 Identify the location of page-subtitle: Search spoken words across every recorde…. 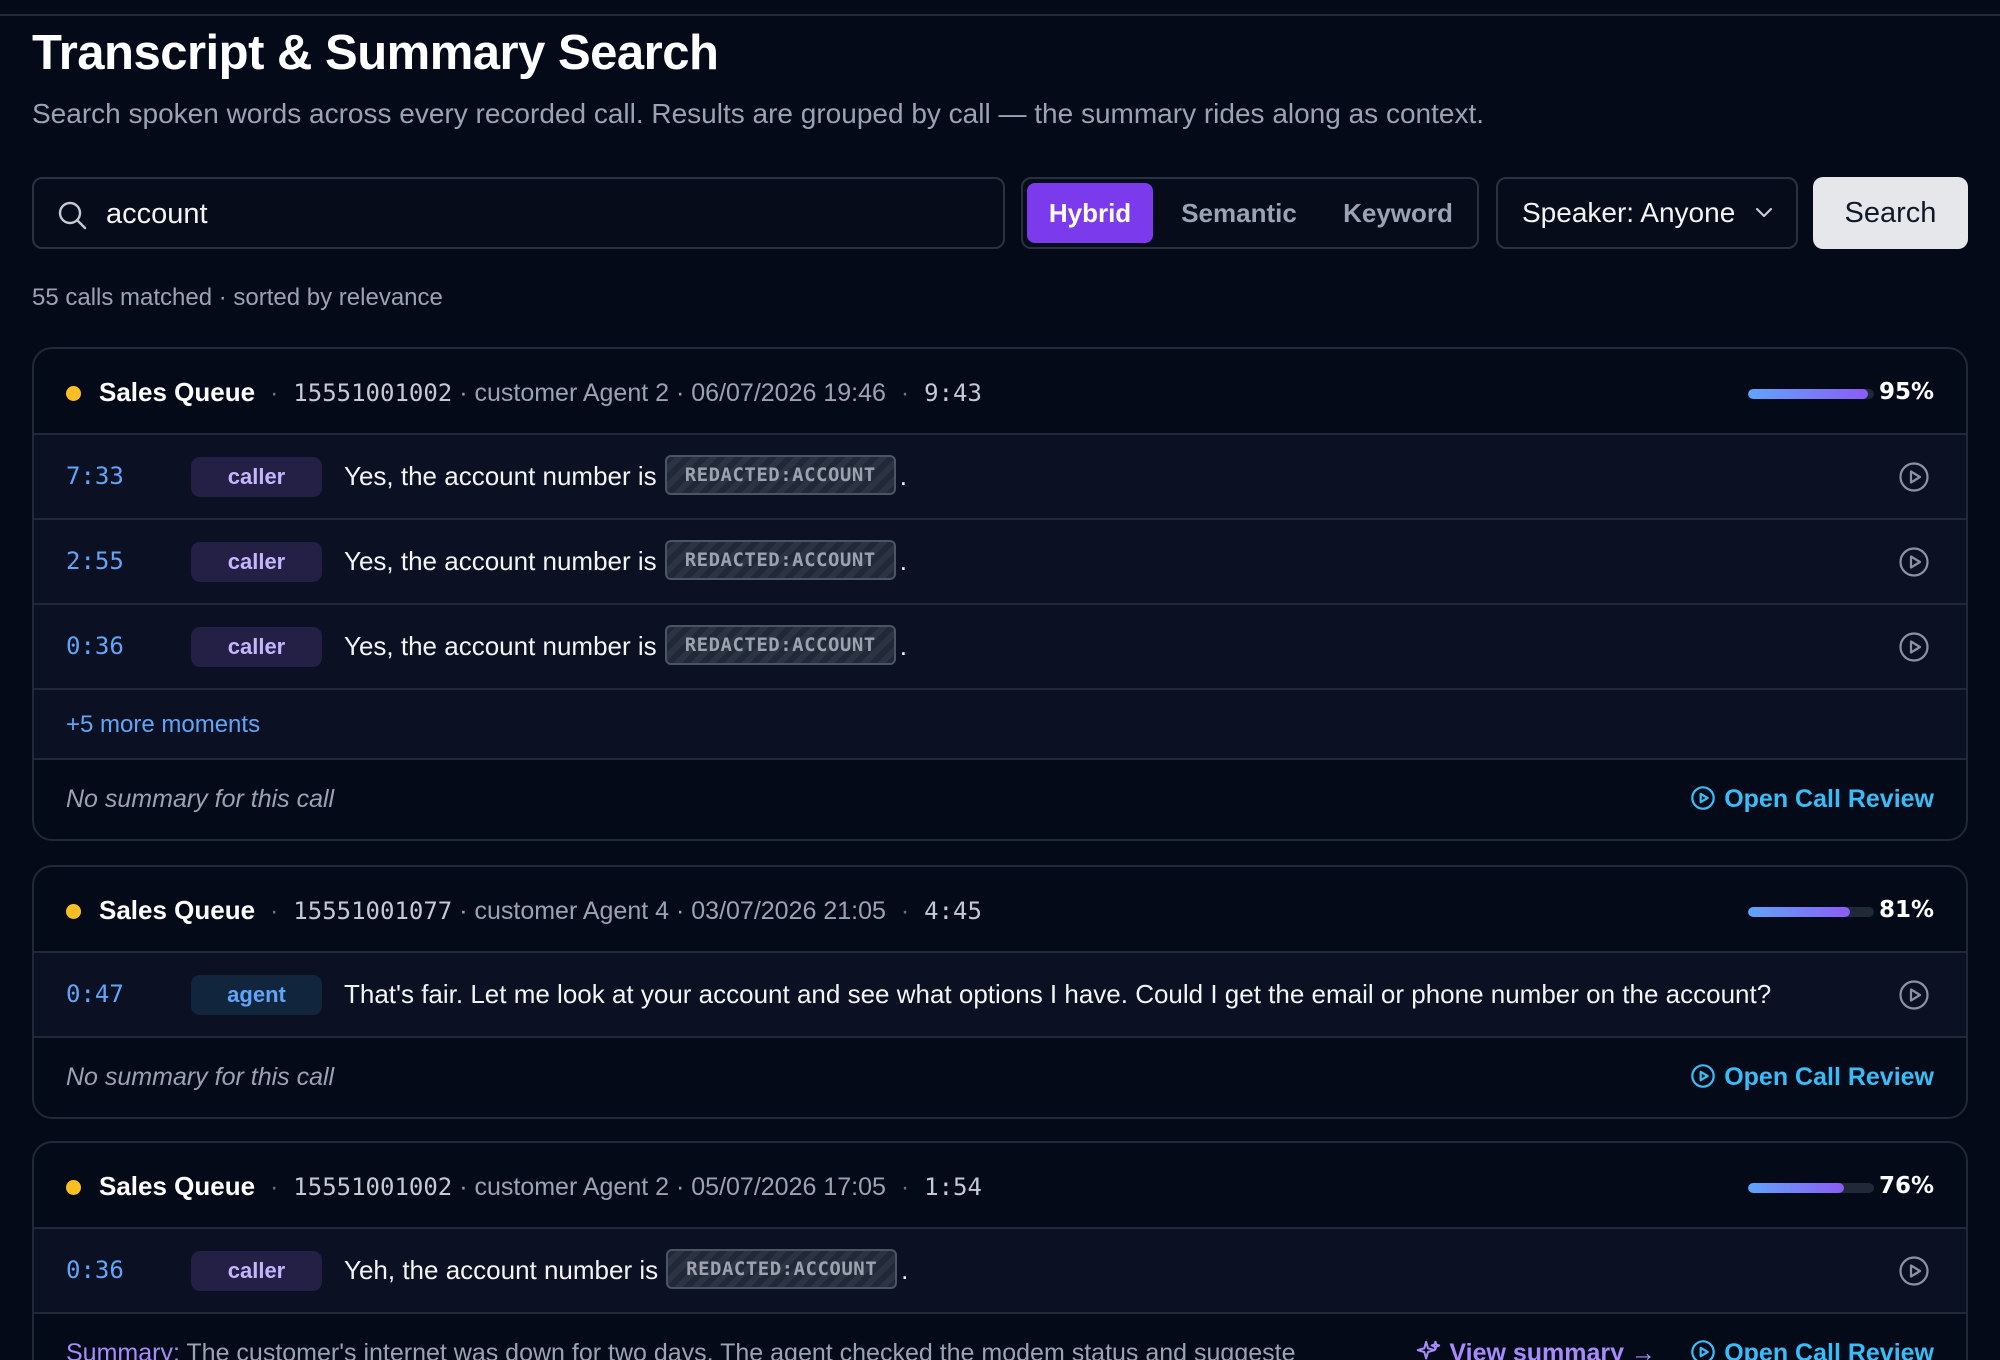
(758, 113).